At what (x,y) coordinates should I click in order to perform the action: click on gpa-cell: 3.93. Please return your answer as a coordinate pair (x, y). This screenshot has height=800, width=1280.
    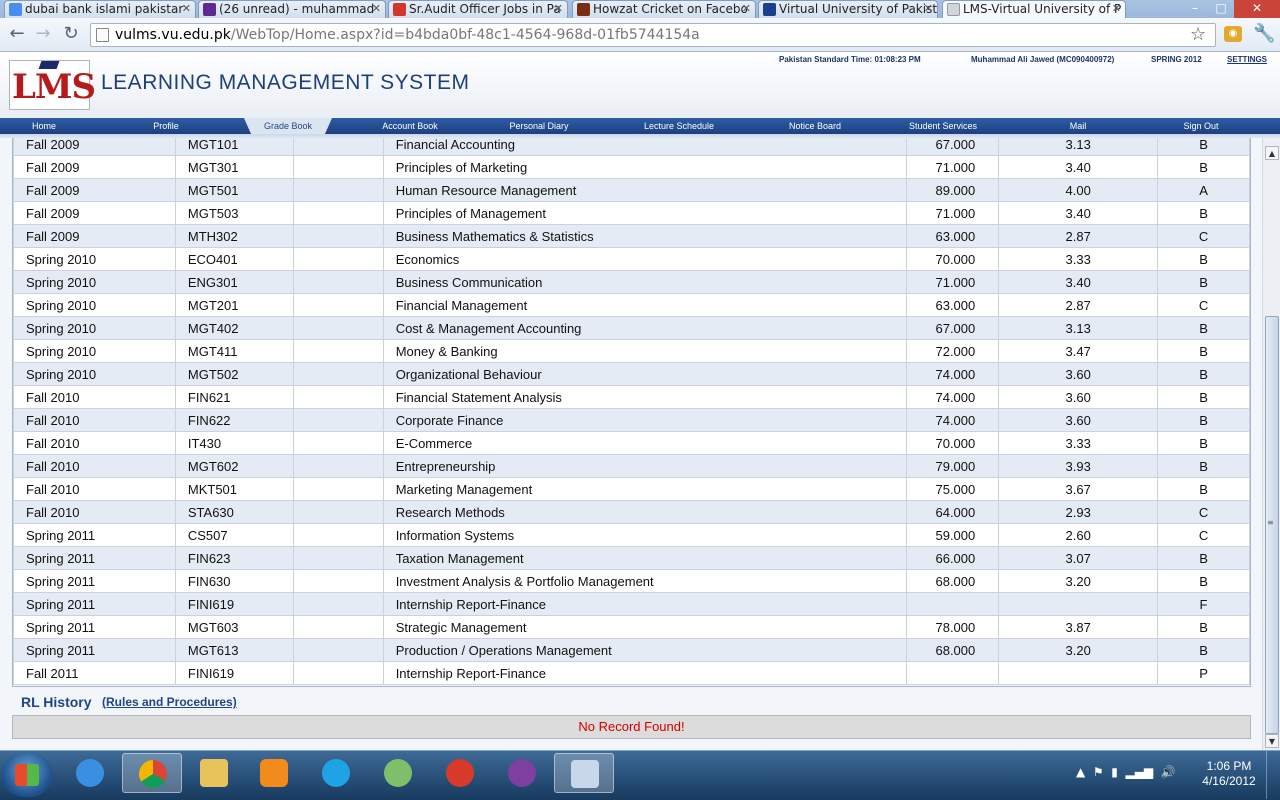
    Looking at the image, I should click on (1078, 466).